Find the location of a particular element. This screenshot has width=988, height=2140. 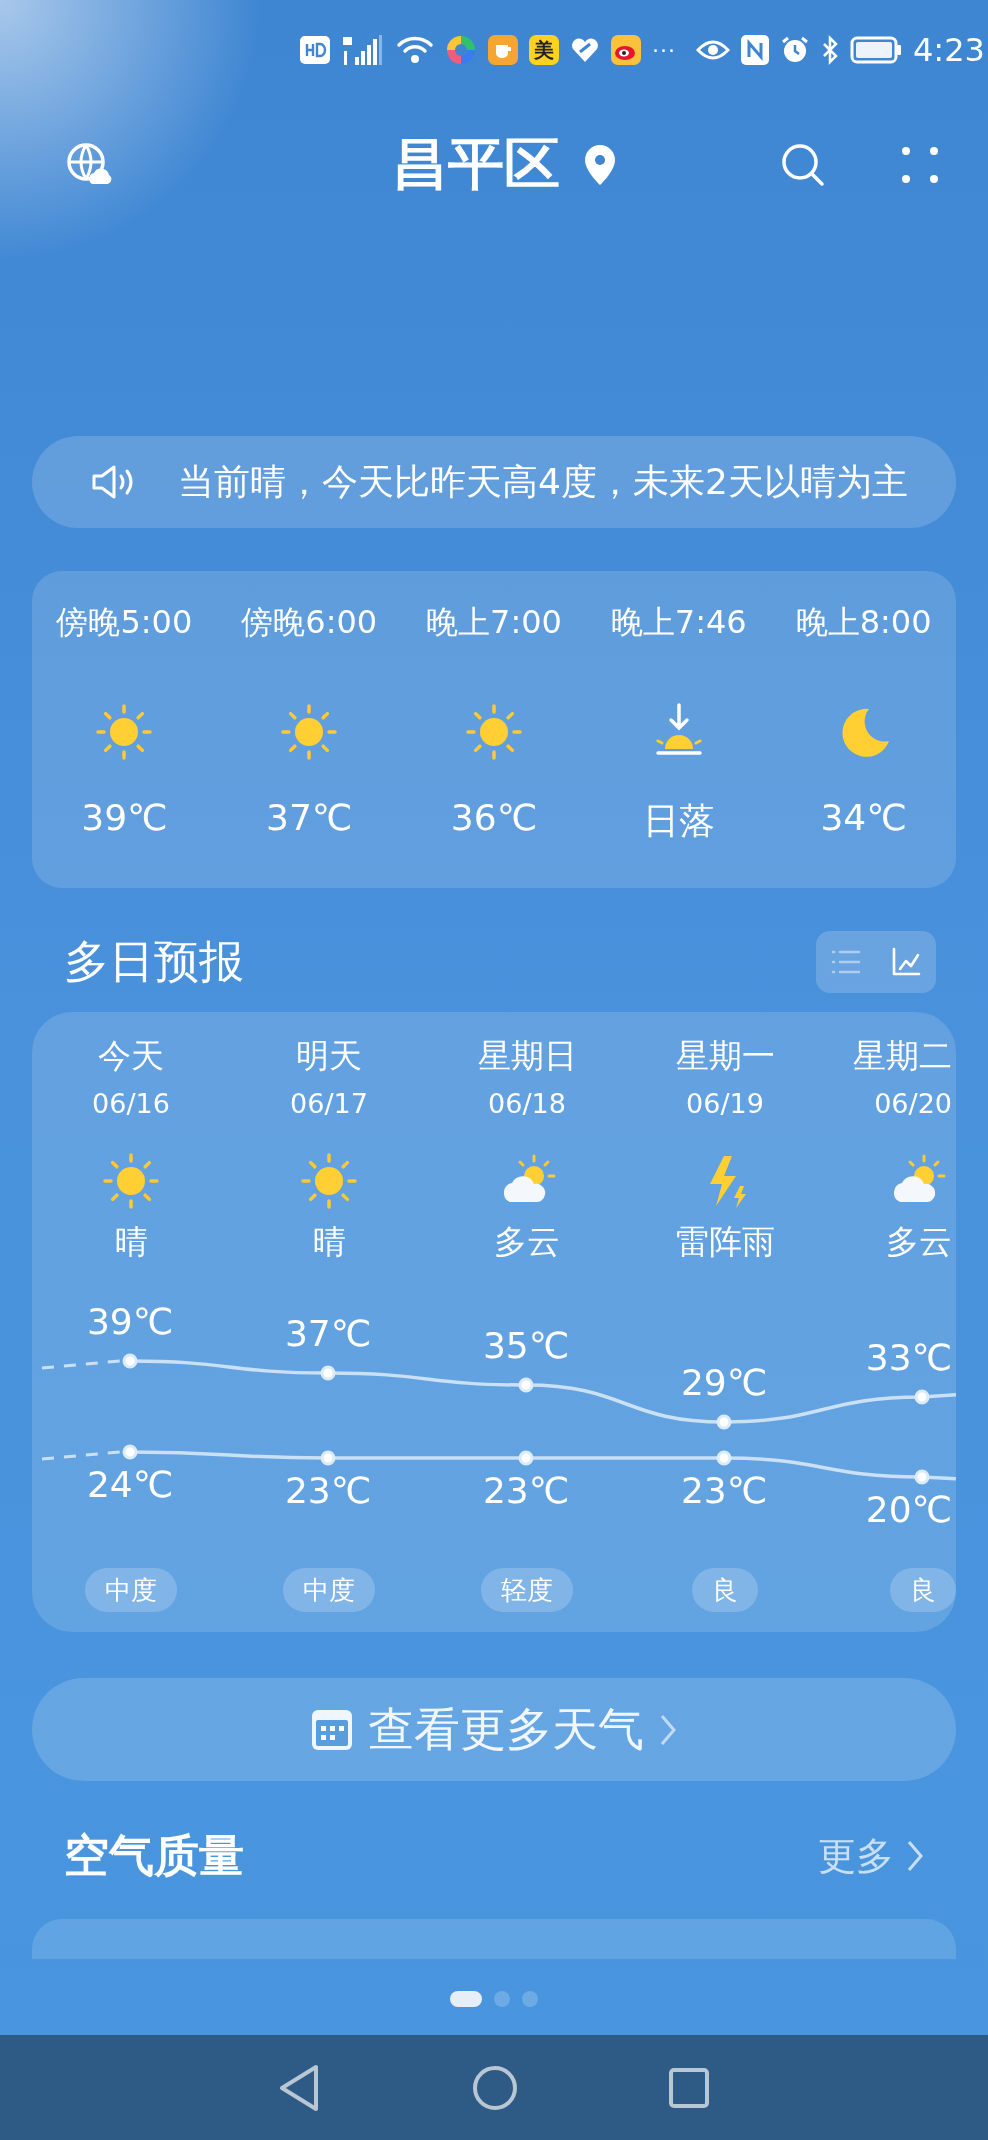

home-icon is located at coordinates (495, 2087).